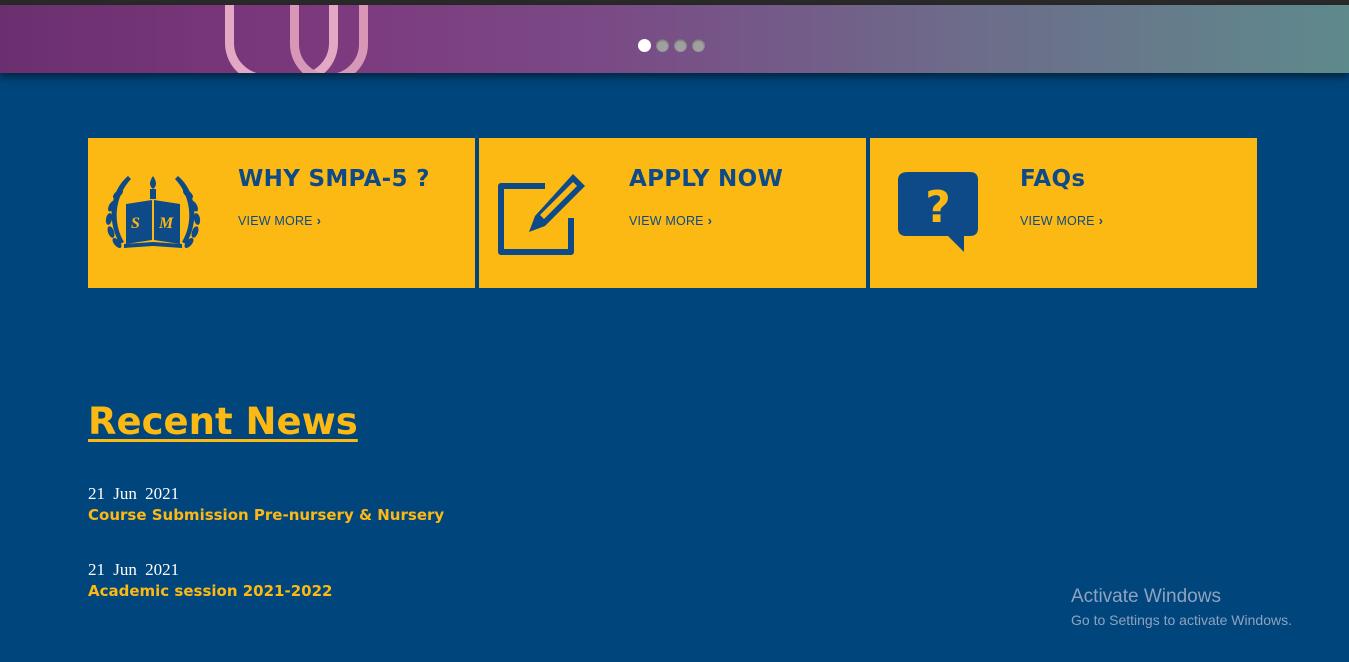 This screenshot has height=662, width=1349. Describe the element at coordinates (166, 223) in the screenshot. I see `svg-text: M` at that location.